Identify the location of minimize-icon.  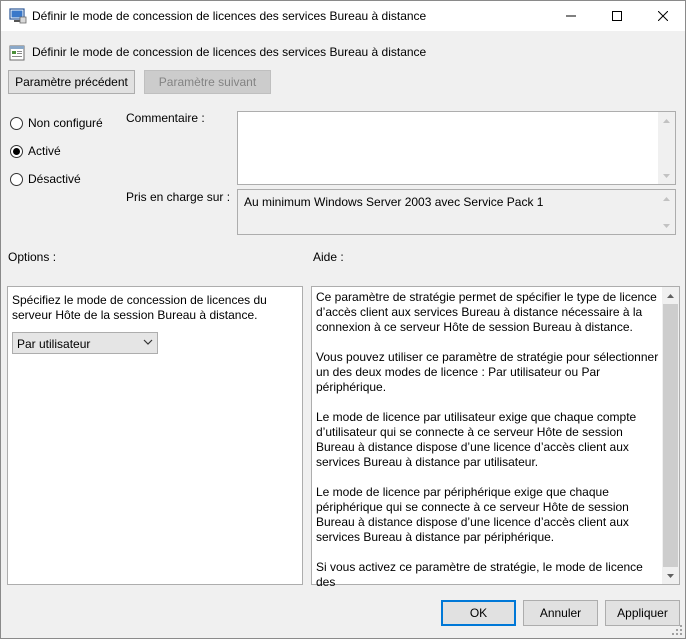
(571, 16).